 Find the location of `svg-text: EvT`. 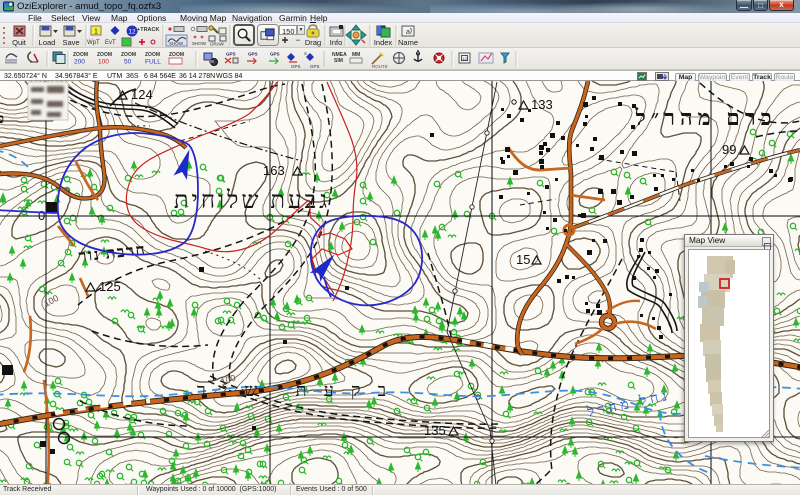

svg-text: EvT is located at coordinates (110, 43).